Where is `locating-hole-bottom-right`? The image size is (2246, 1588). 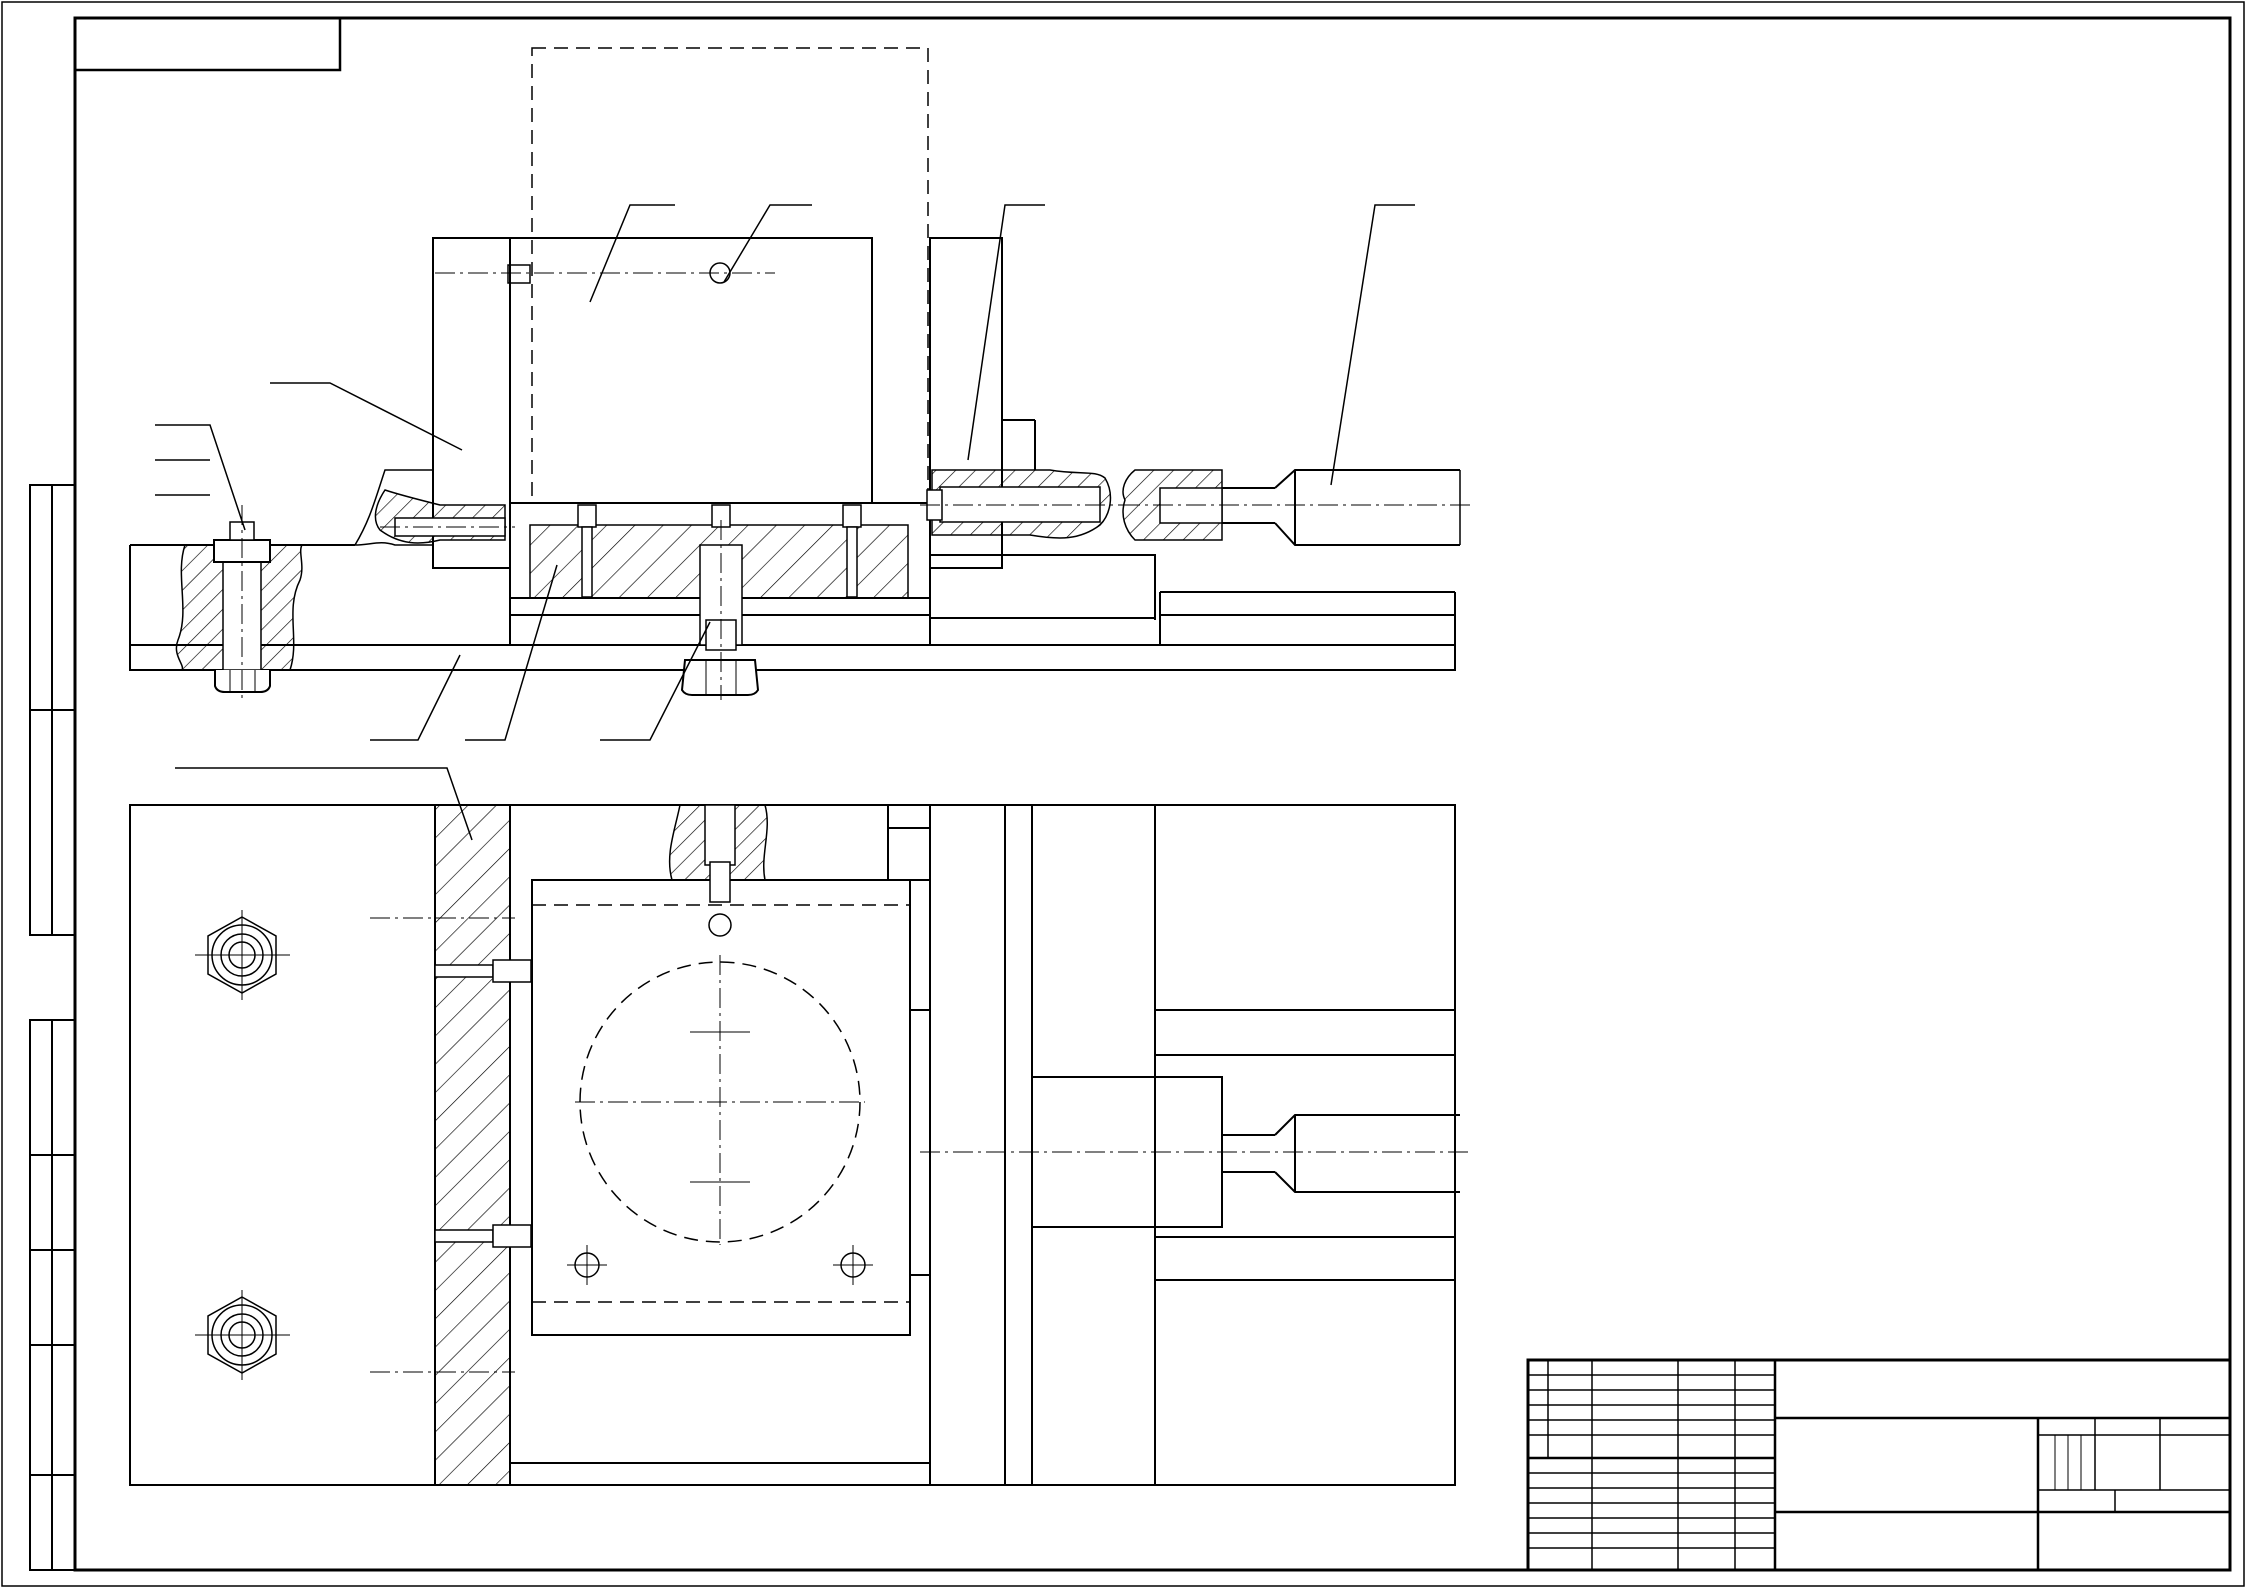
locating-hole-bottom-right is located at coordinates (853, 1265).